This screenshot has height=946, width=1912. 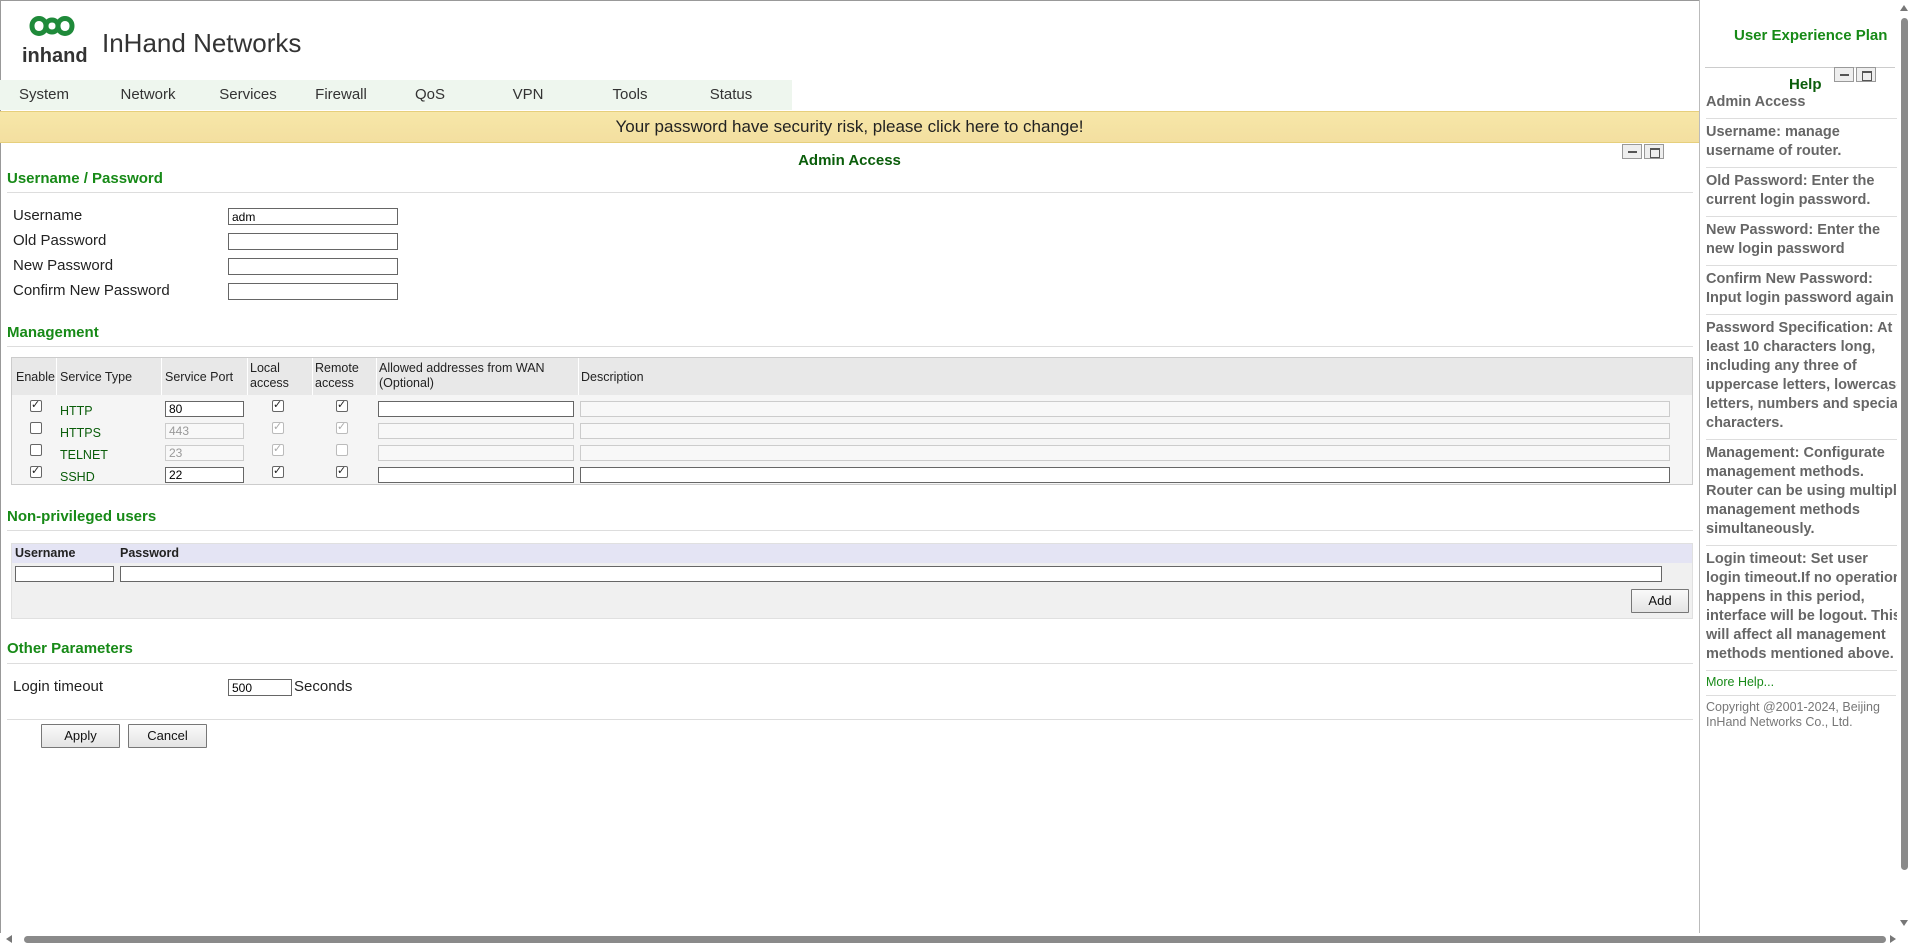 I want to click on col-remote-access: Remote access, so click(x=337, y=375).